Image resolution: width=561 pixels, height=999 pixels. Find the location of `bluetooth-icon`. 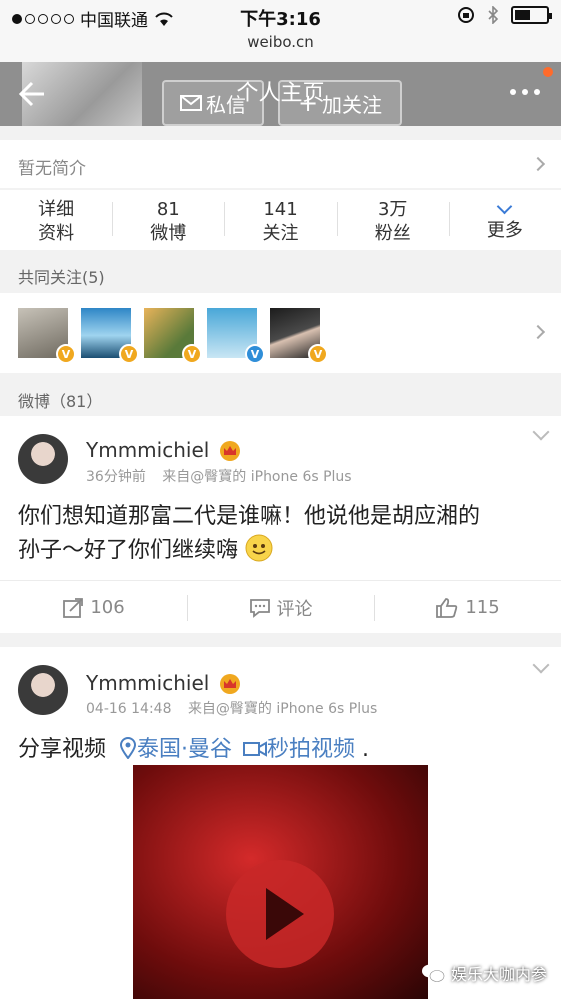

bluetooth-icon is located at coordinates (493, 15).